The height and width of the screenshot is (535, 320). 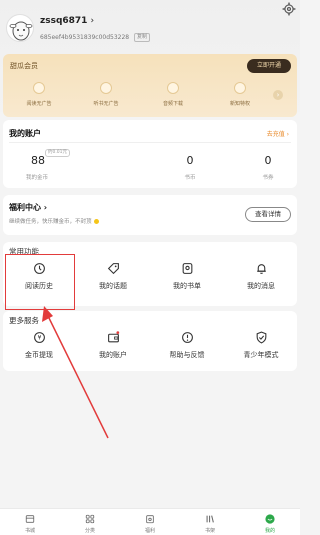 I want to click on vip-benefit-label: 音频下载, so click(x=172, y=104).